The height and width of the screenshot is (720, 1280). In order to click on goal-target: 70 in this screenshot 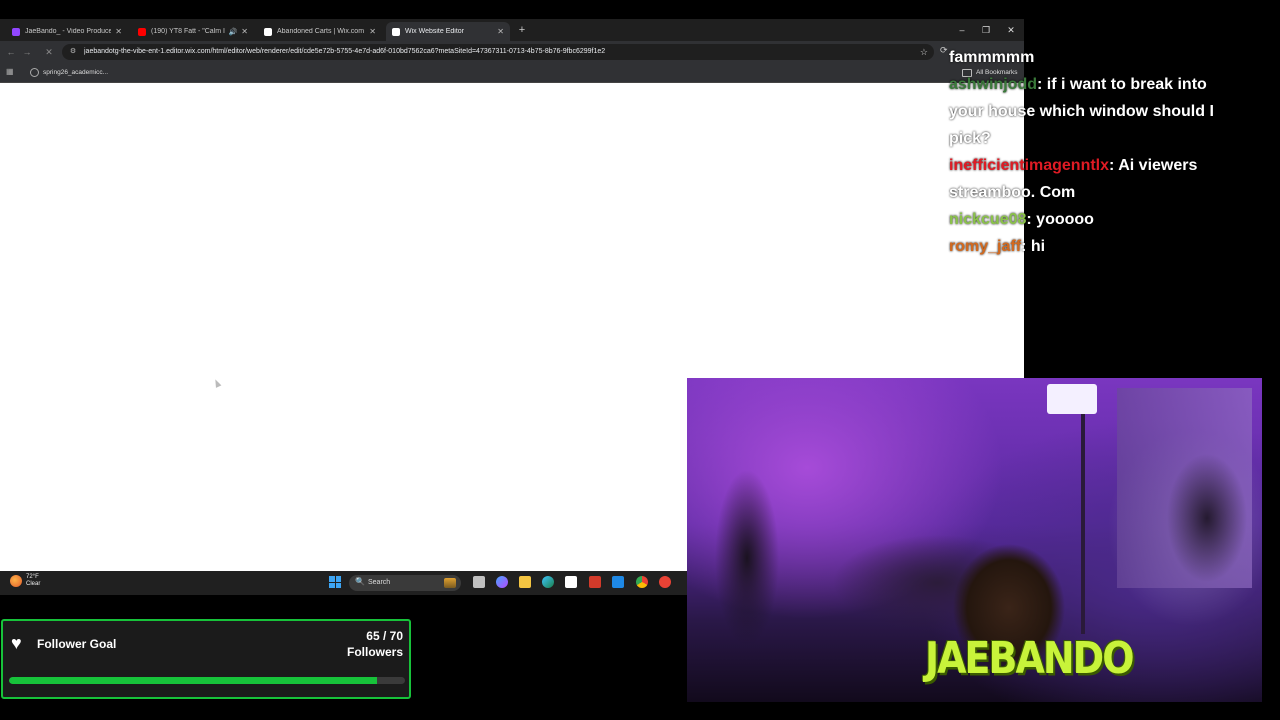, I will do `click(396, 636)`.